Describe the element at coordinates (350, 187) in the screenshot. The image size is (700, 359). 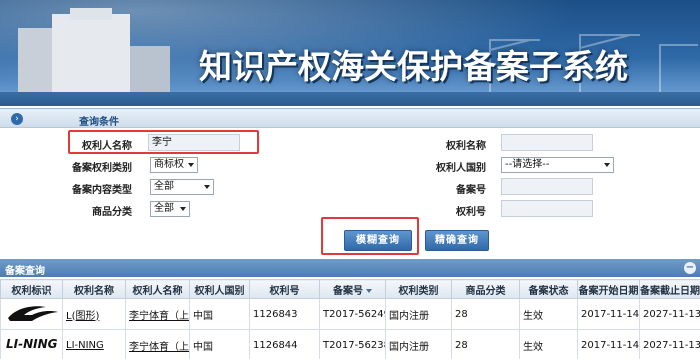
I see `form-row: 备案内容类型 全部 备案号` at that location.